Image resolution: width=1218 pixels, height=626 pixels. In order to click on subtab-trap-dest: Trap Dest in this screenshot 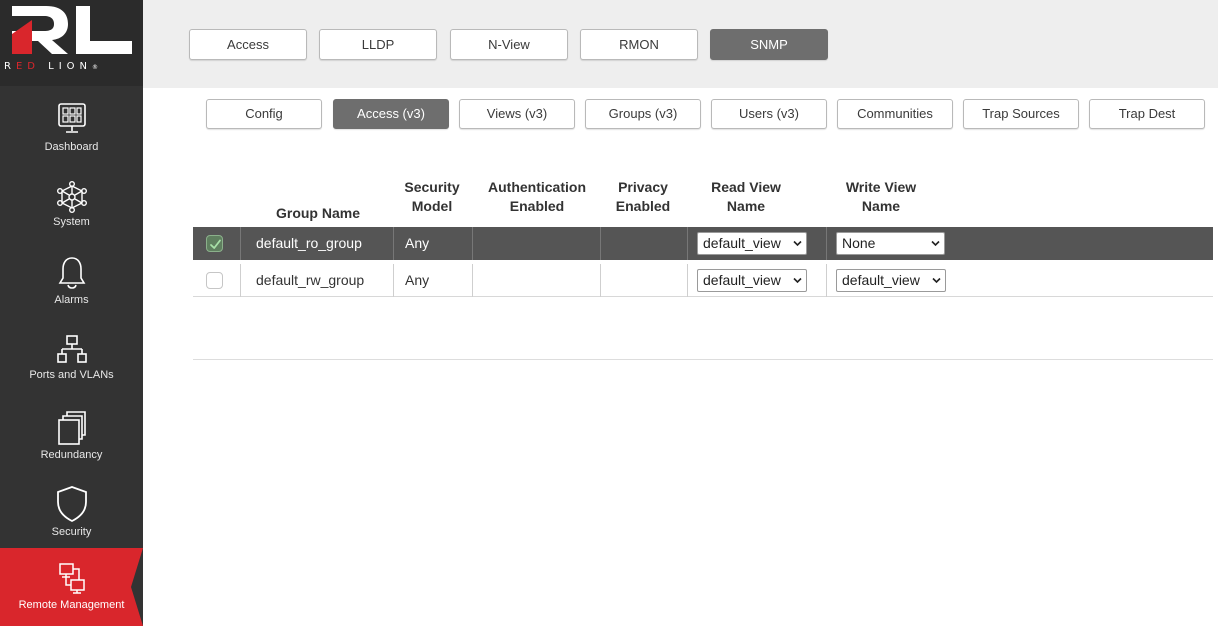, I will do `click(1147, 114)`.